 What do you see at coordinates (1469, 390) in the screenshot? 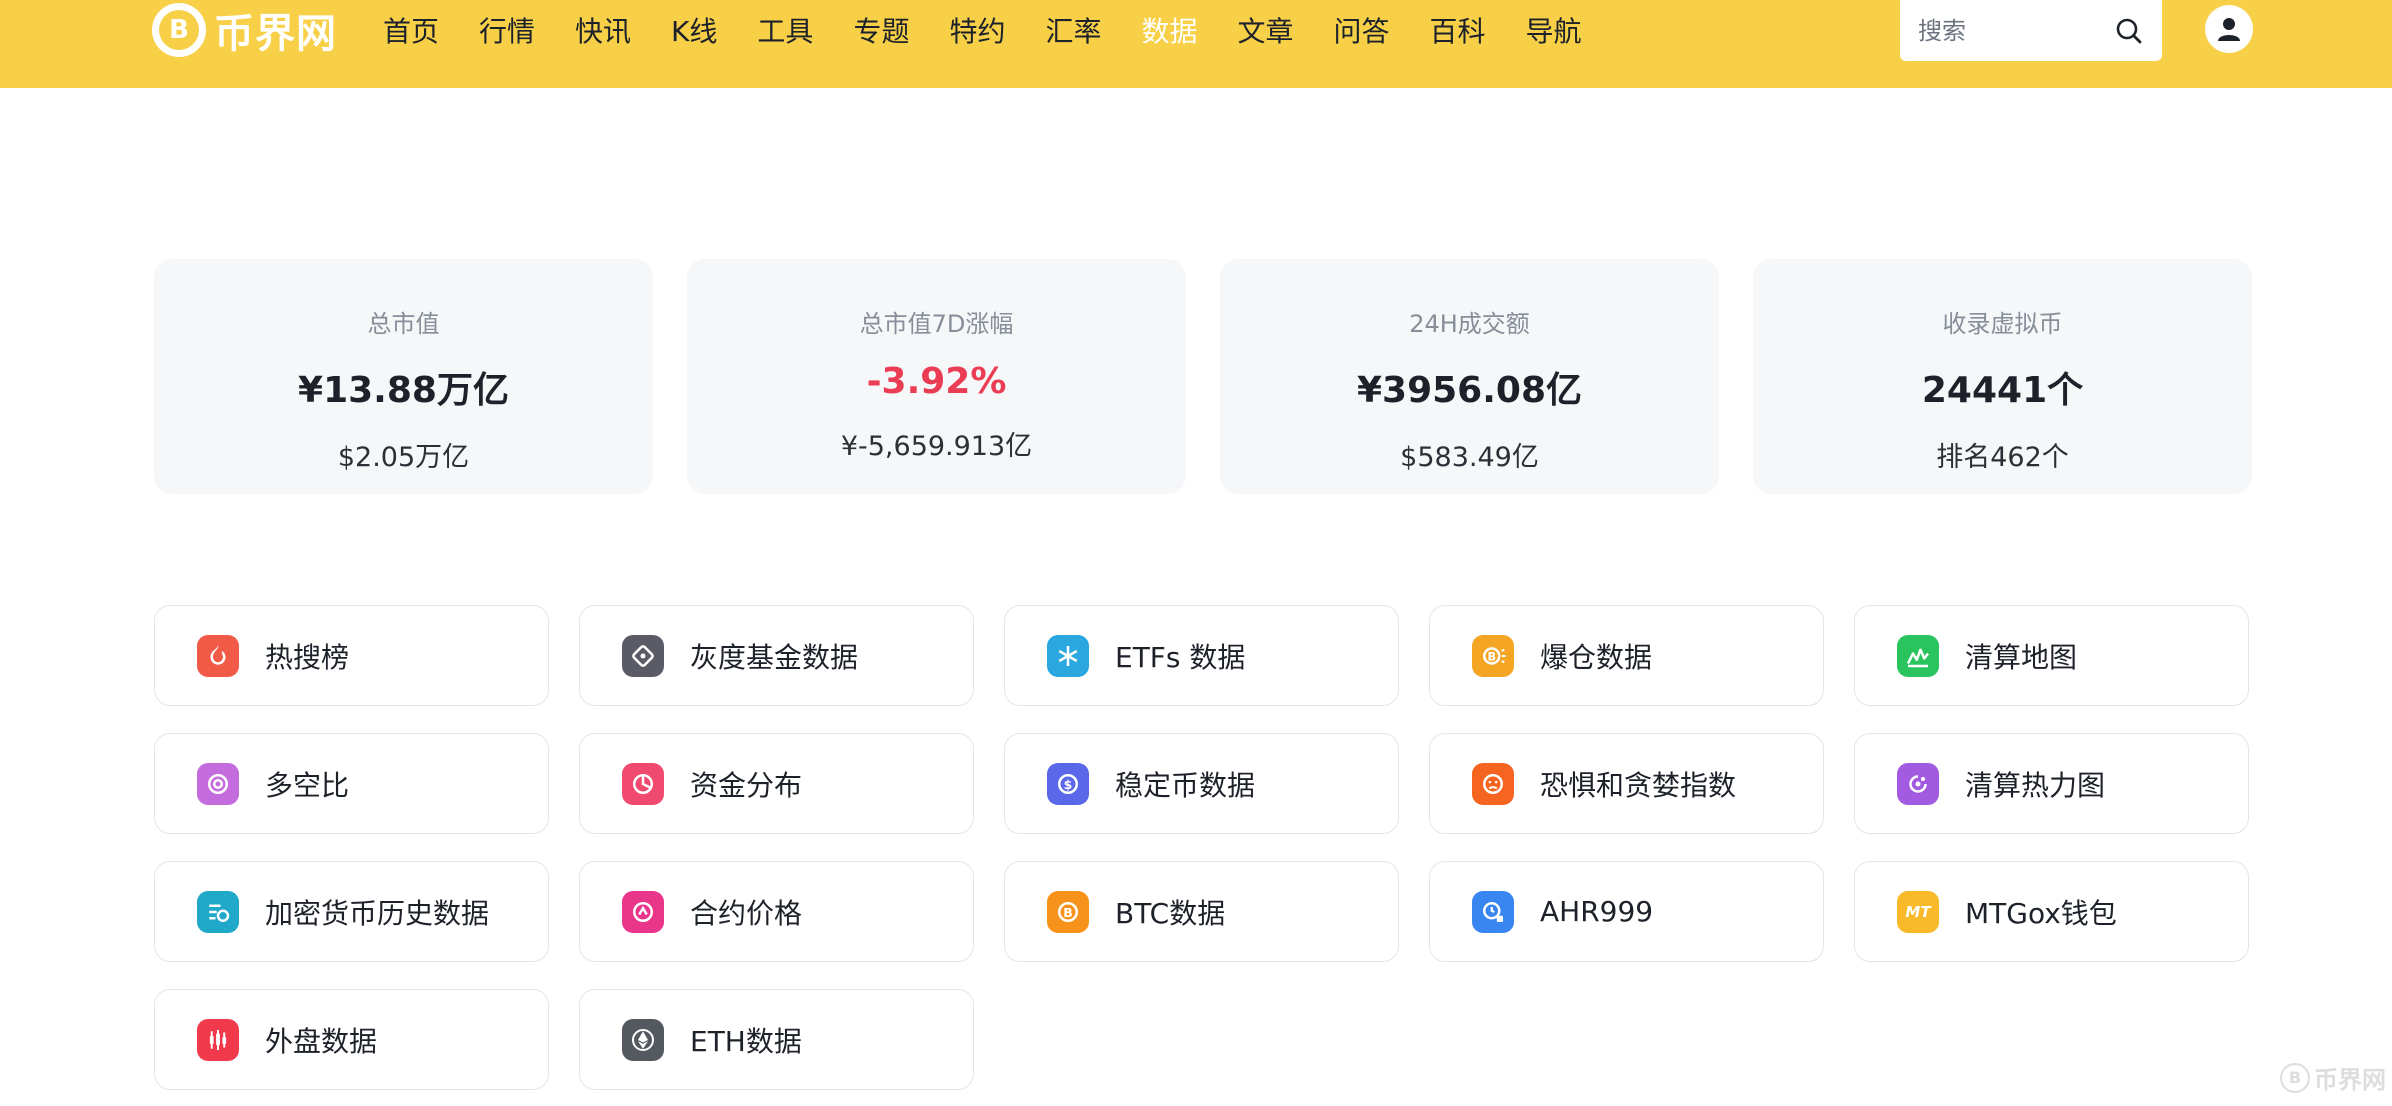
I see `stat-value: ¥3956.08亿` at bounding box center [1469, 390].